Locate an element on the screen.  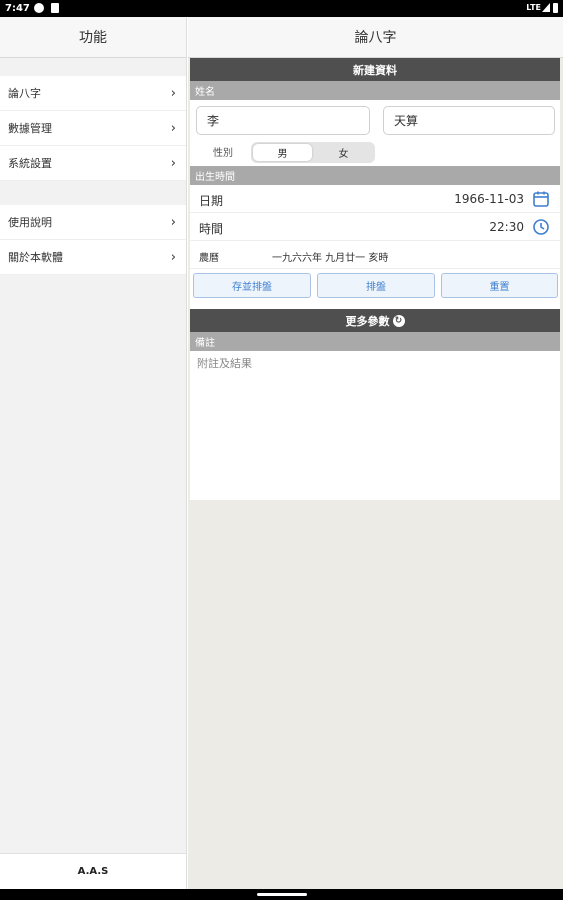
sidebar-item-label: 使用說明 is located at coordinates (30, 222).